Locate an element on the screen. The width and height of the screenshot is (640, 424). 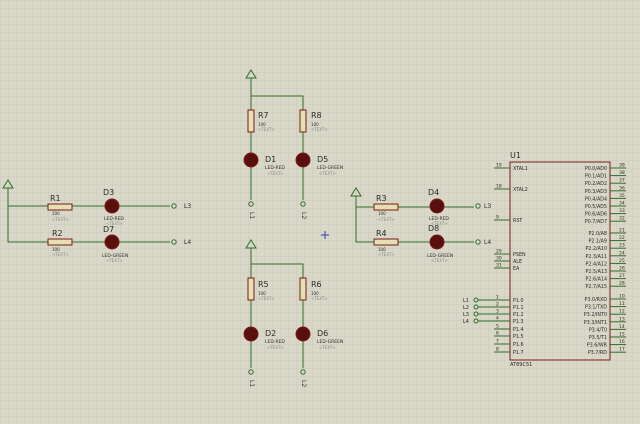
resistor-r6-text: <TEXT> is located at coordinates (319, 298).